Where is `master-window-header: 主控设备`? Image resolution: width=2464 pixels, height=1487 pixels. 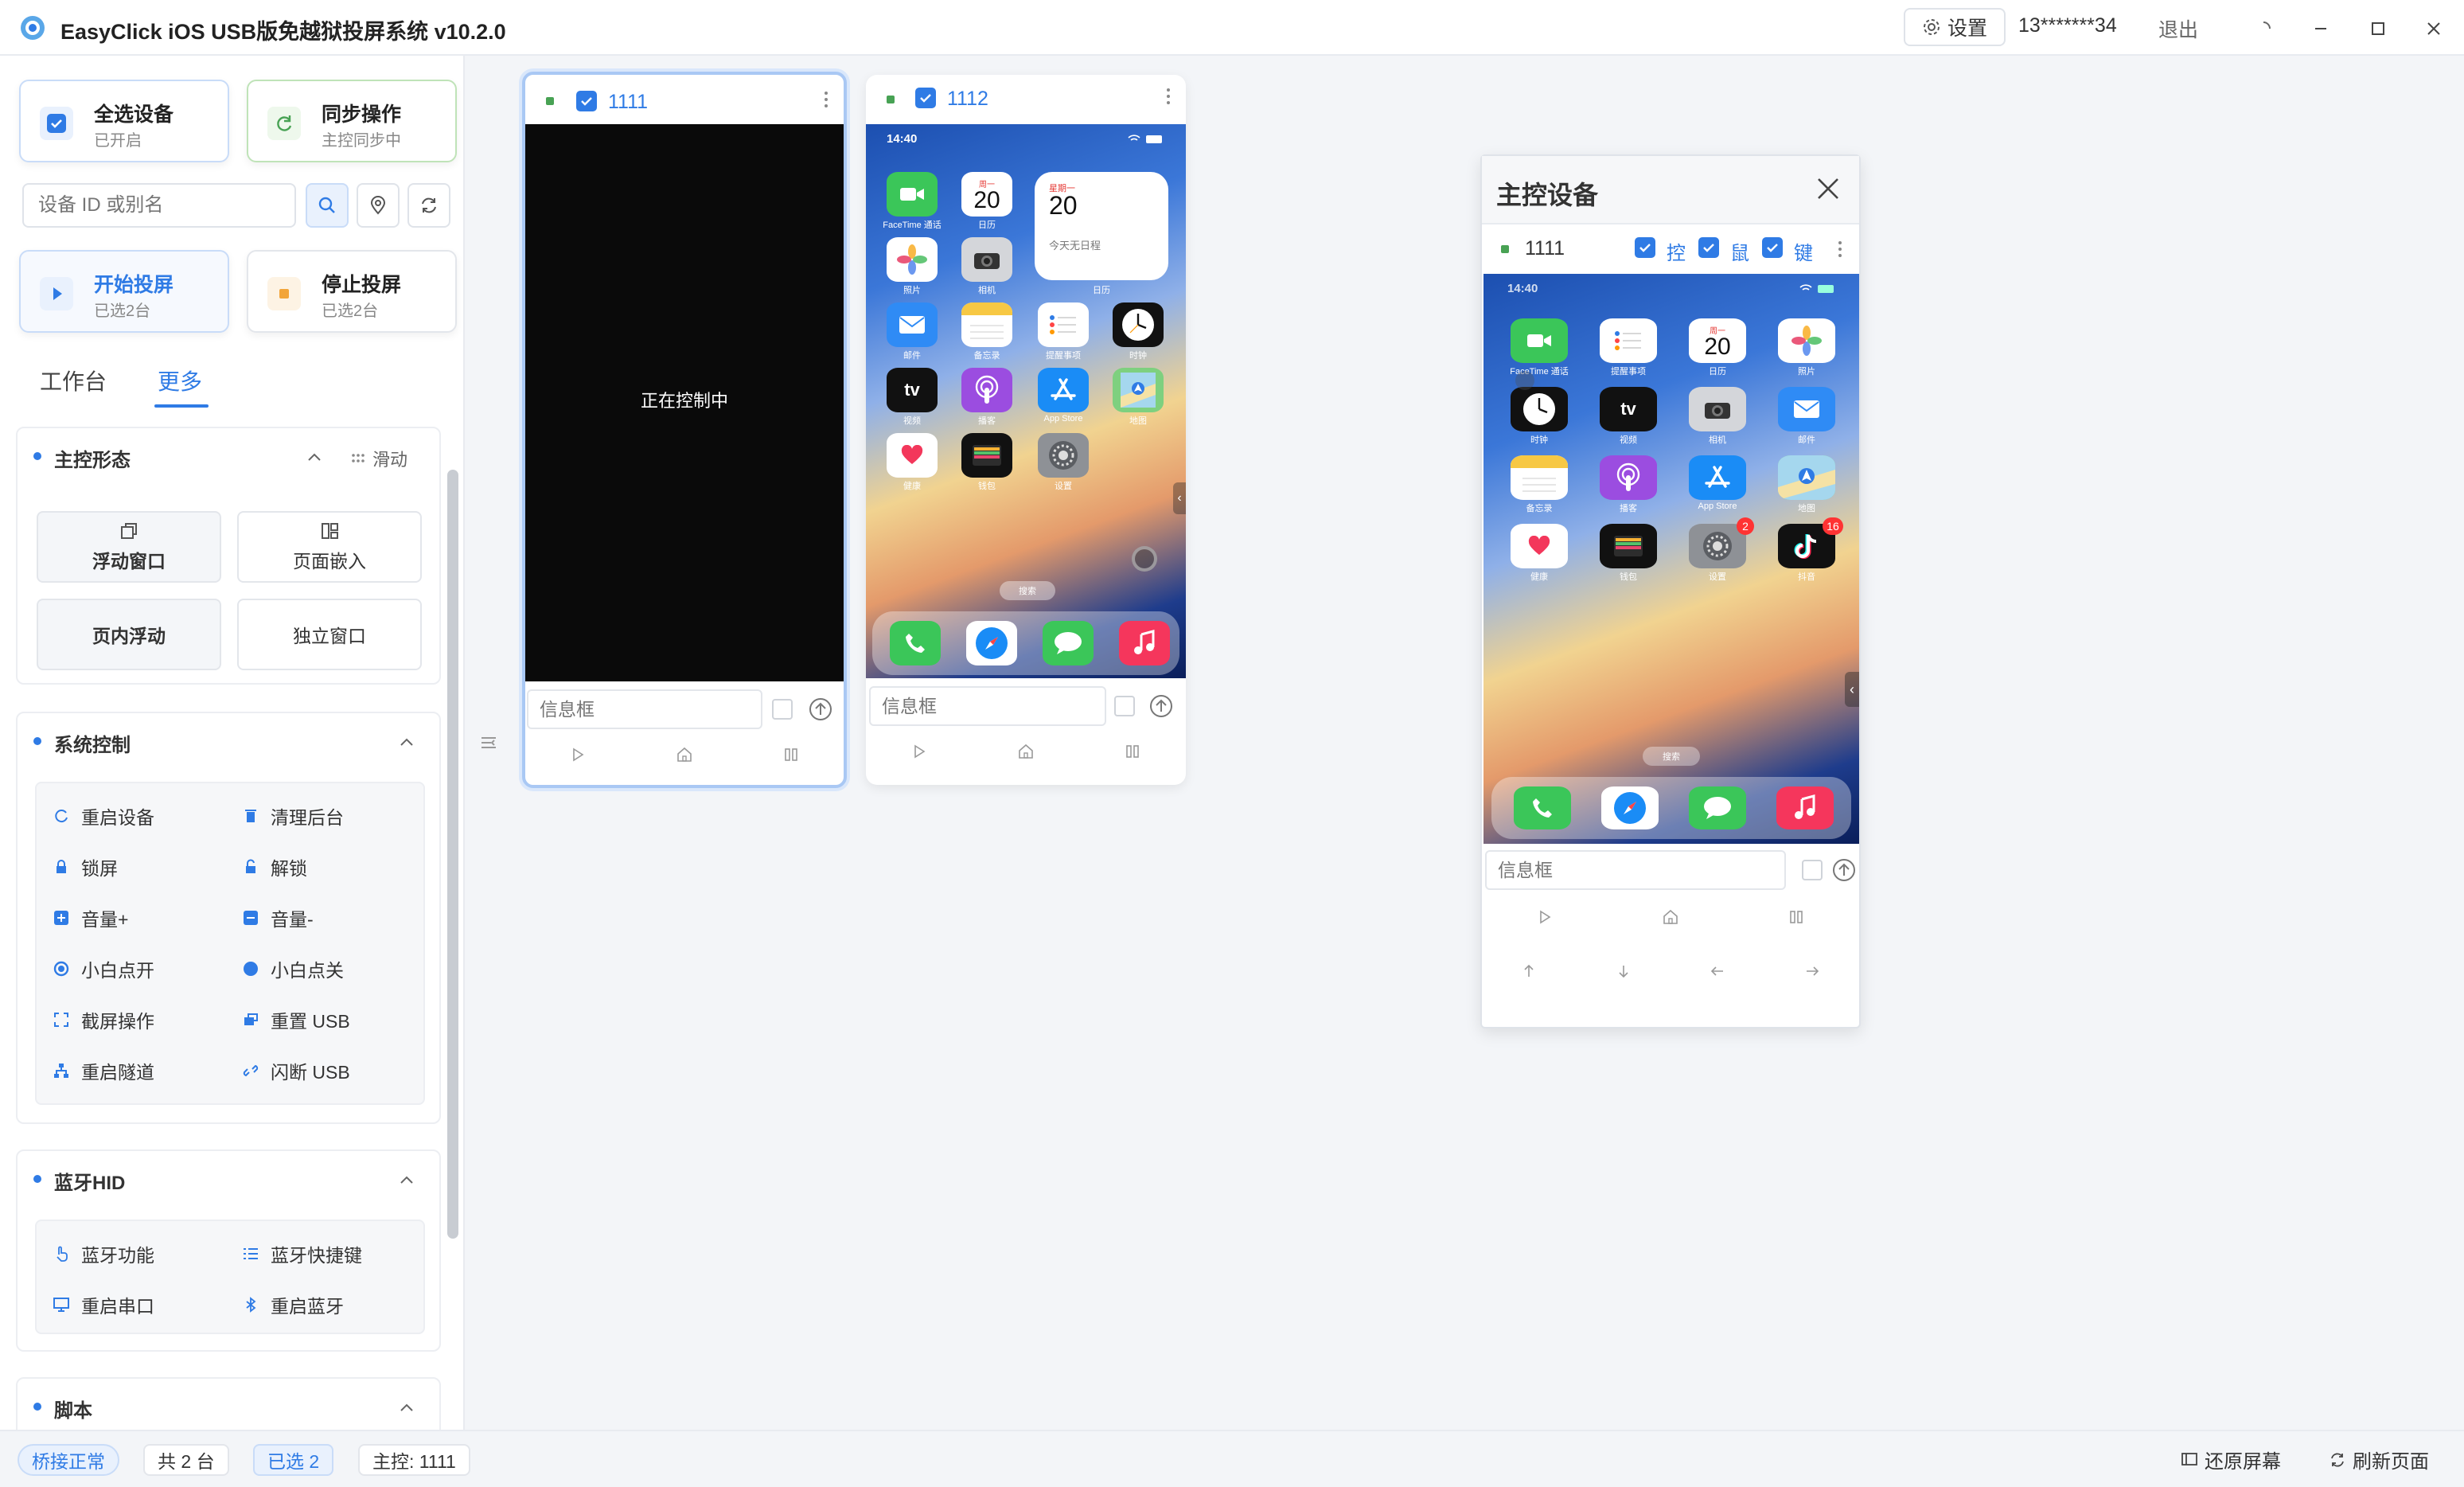
master-window-header: 主控设备 is located at coordinates (1671, 190).